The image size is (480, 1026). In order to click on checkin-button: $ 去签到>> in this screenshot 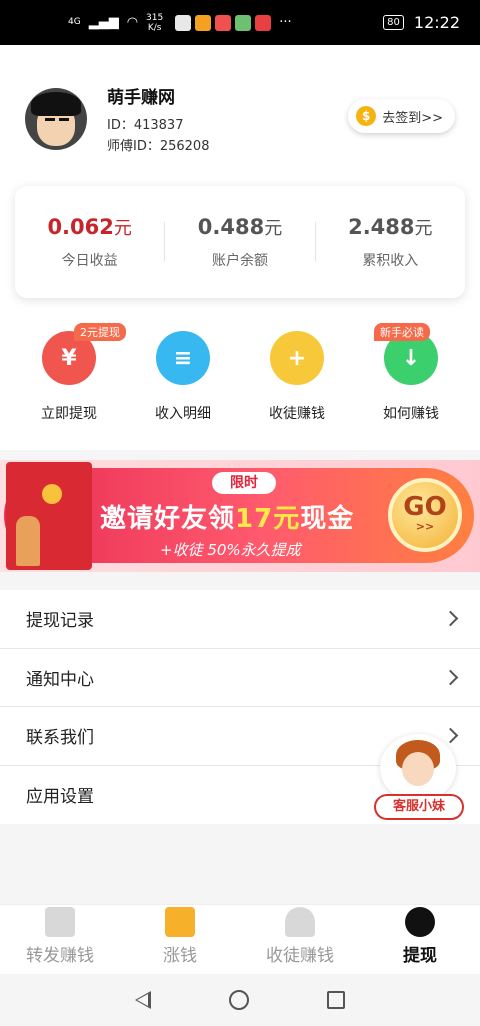, I will do `click(401, 116)`.